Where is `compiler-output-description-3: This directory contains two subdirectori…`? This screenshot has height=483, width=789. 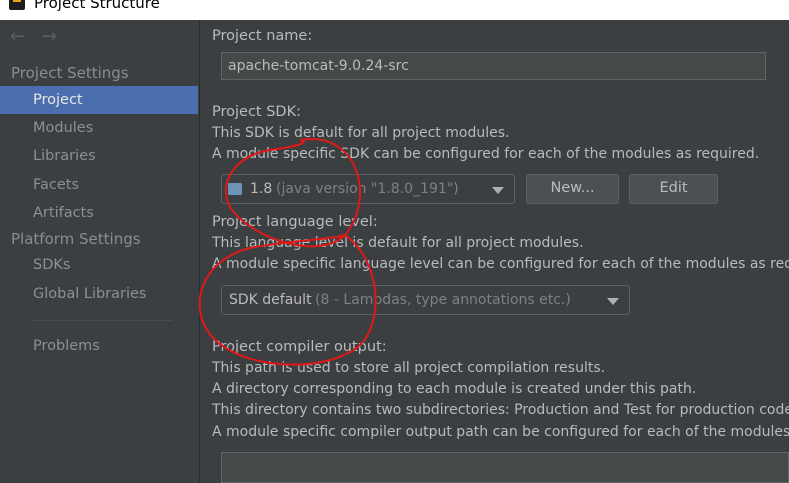 compiler-output-description-3: This directory contains two subdirectori… is located at coordinates (500, 410).